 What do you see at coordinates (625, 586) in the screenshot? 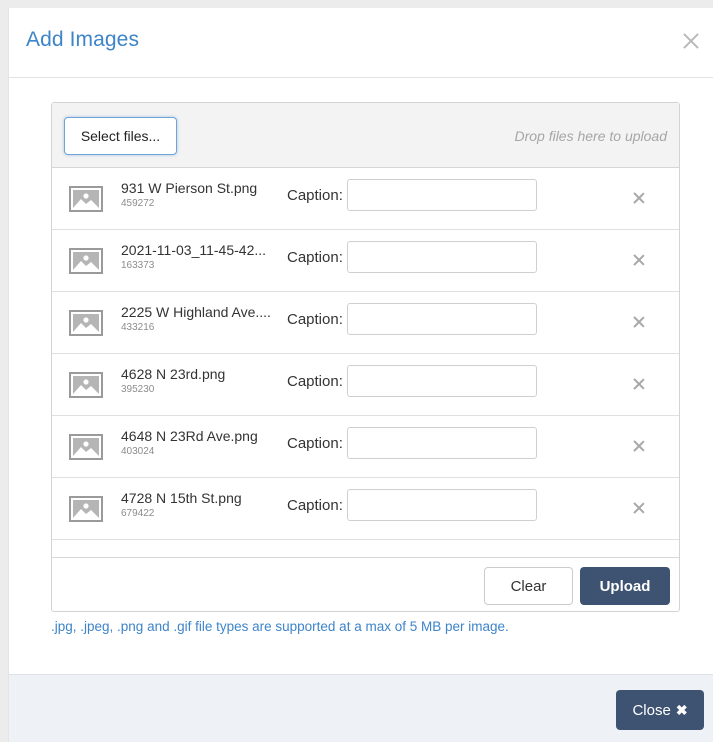
I see `upload-button: Upload` at bounding box center [625, 586].